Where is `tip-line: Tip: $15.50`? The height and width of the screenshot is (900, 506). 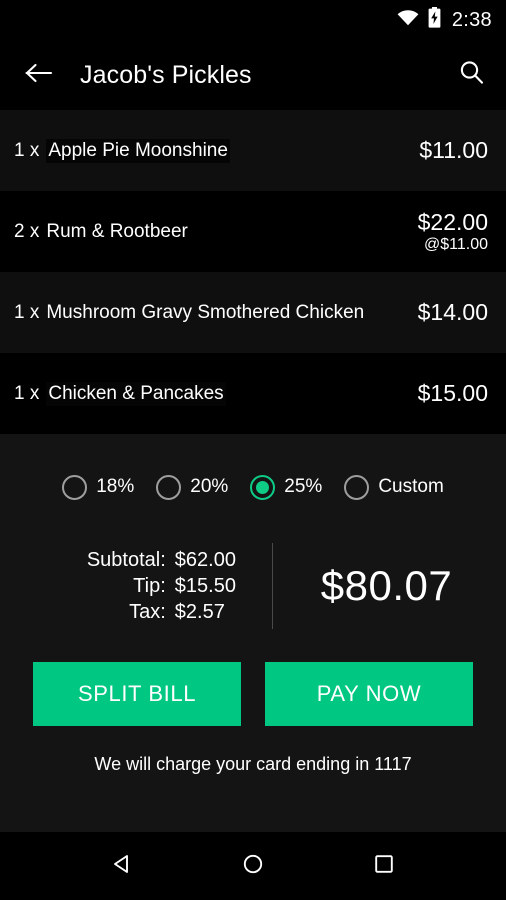 tip-line: Tip: $15.50 is located at coordinates (153, 586).